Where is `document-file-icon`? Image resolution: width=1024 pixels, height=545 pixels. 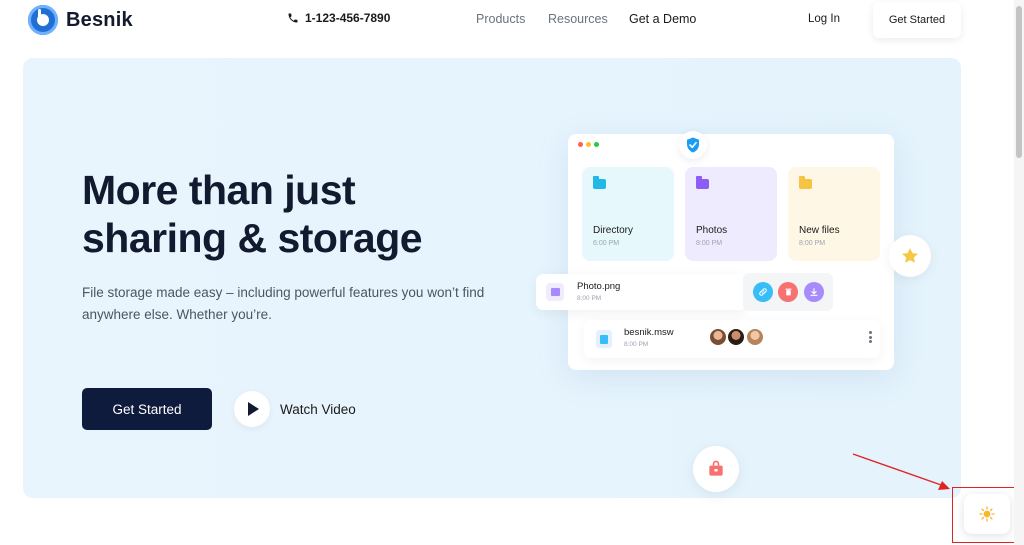
document-file-icon is located at coordinates (604, 339).